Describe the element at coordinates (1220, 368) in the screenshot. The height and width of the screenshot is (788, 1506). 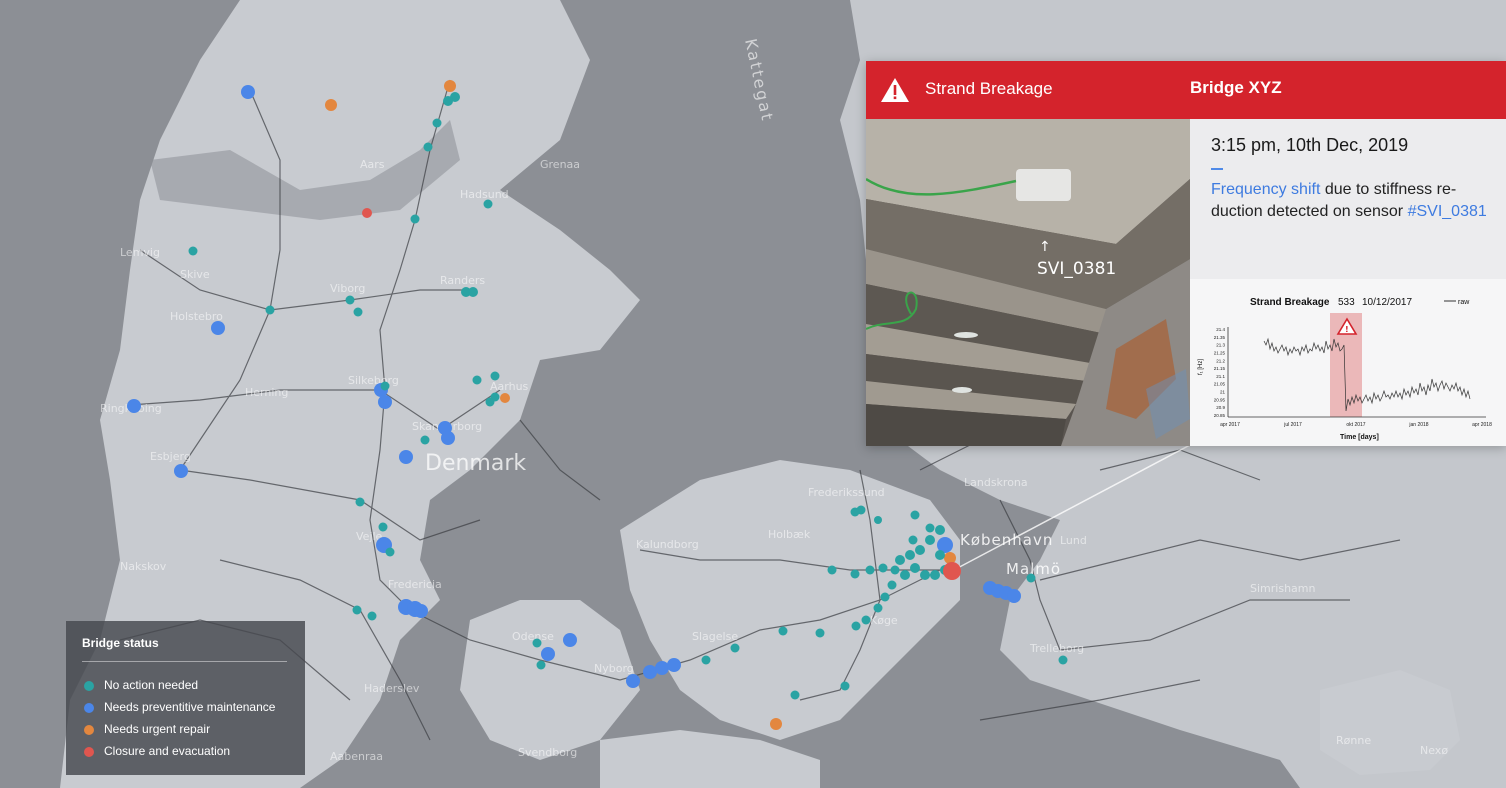
I see `chart-y-tick: 21.15` at that location.